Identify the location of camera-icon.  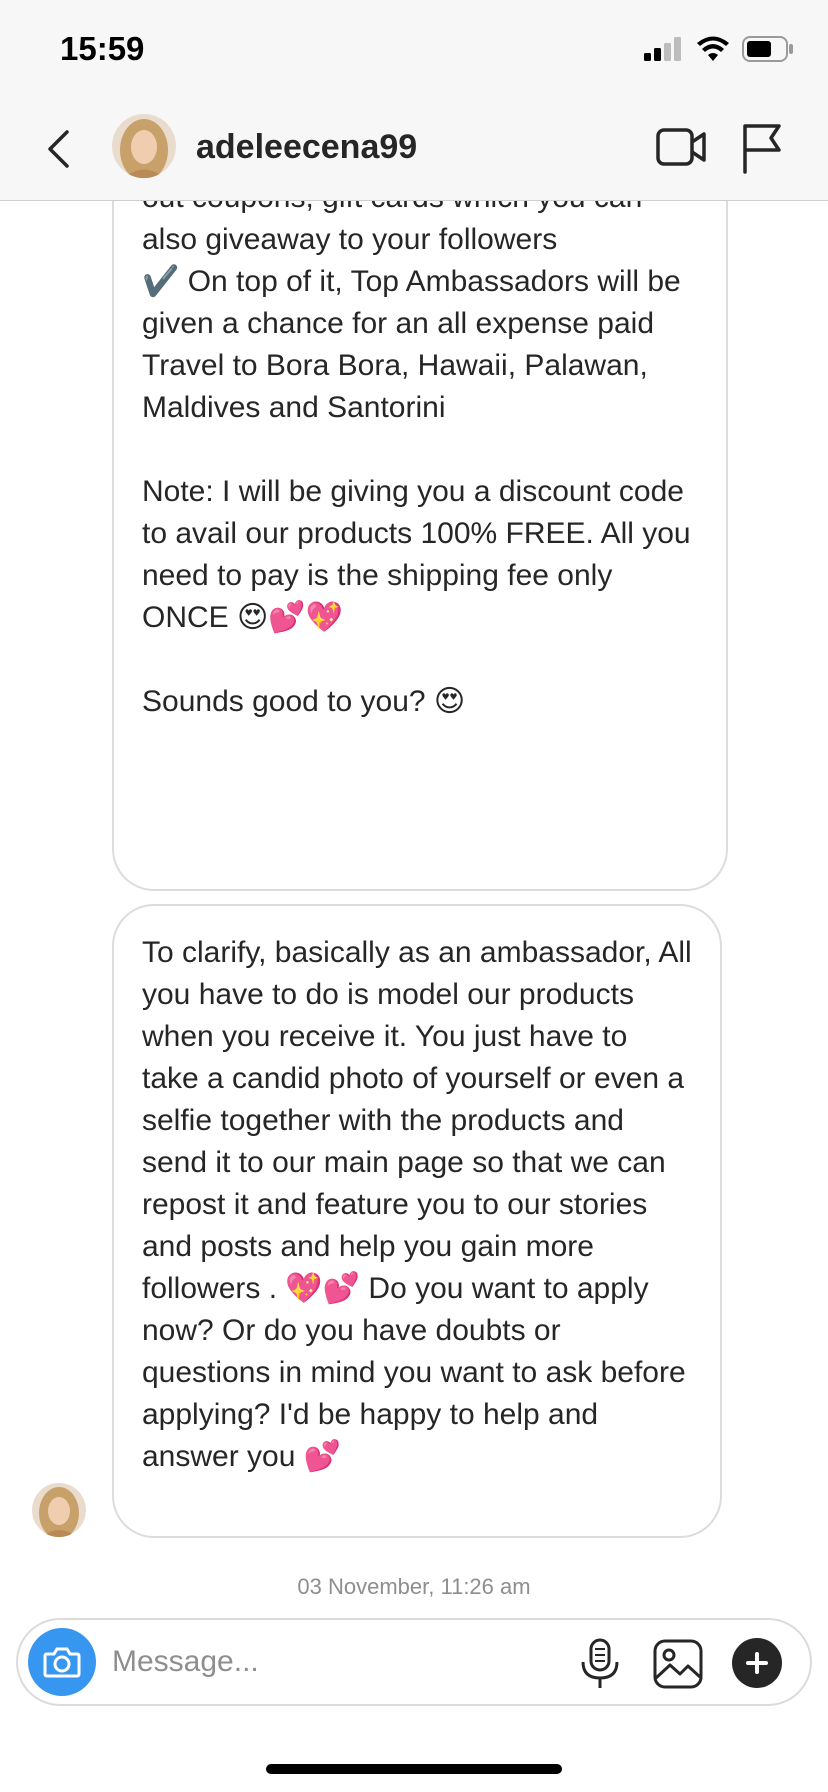
(62, 1662).